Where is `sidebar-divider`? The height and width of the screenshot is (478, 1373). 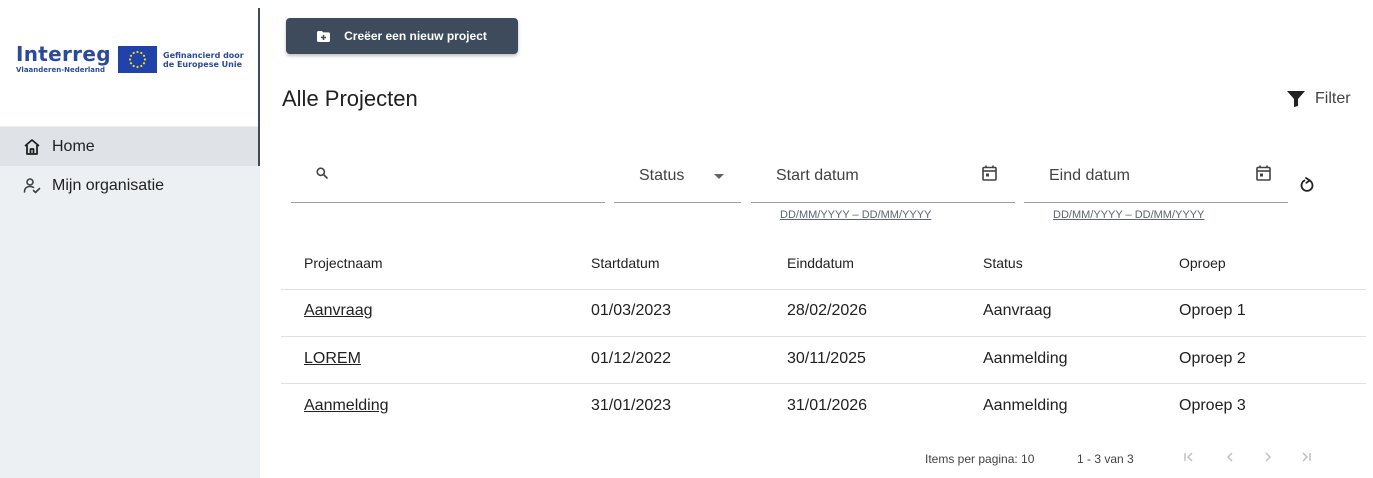
sidebar-divider is located at coordinates (259, 87).